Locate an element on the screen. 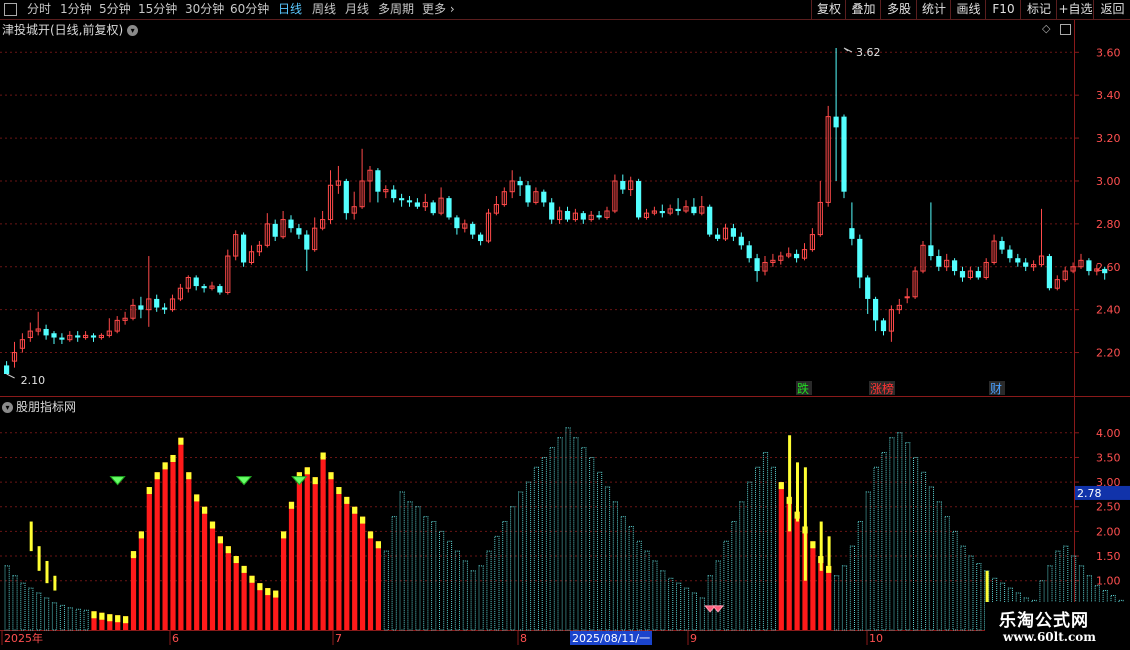 Image resolution: width=1130 pixels, height=650 pixels. indicator-tick-label: 1.50 is located at coordinates (1108, 556).